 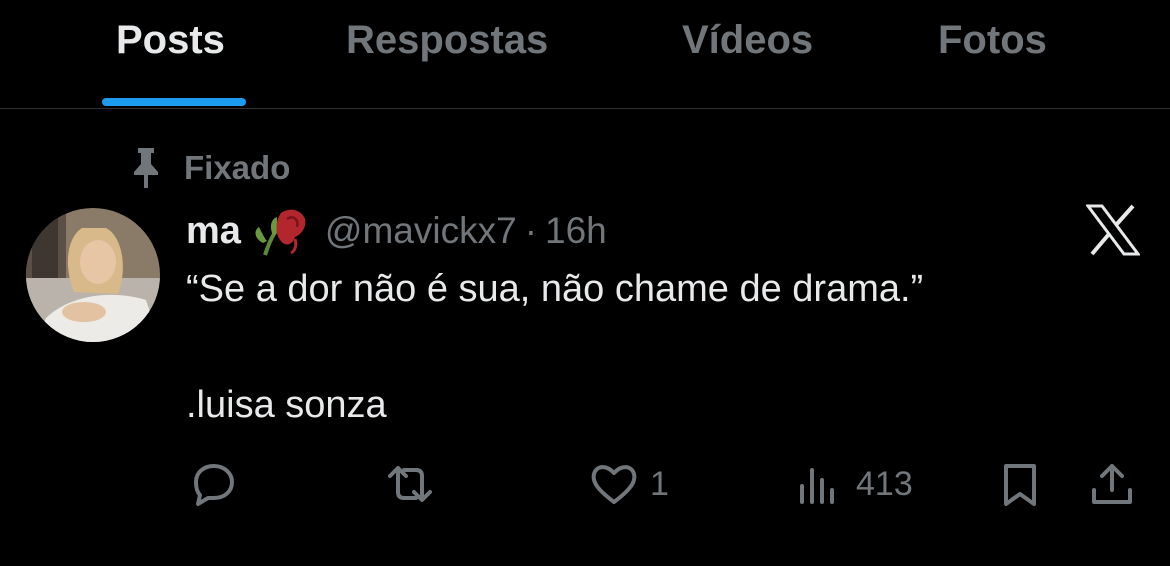 I want to click on tab-posts: Posts, so click(x=170, y=40).